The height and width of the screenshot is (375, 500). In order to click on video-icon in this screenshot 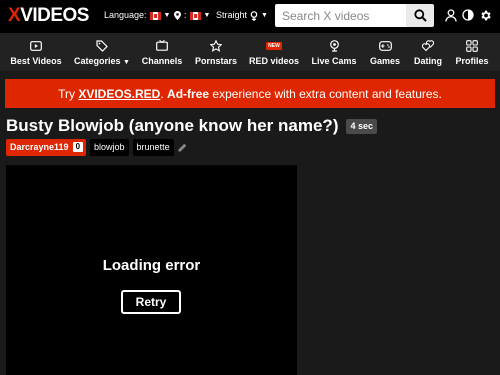, I will do `click(36, 45)`.